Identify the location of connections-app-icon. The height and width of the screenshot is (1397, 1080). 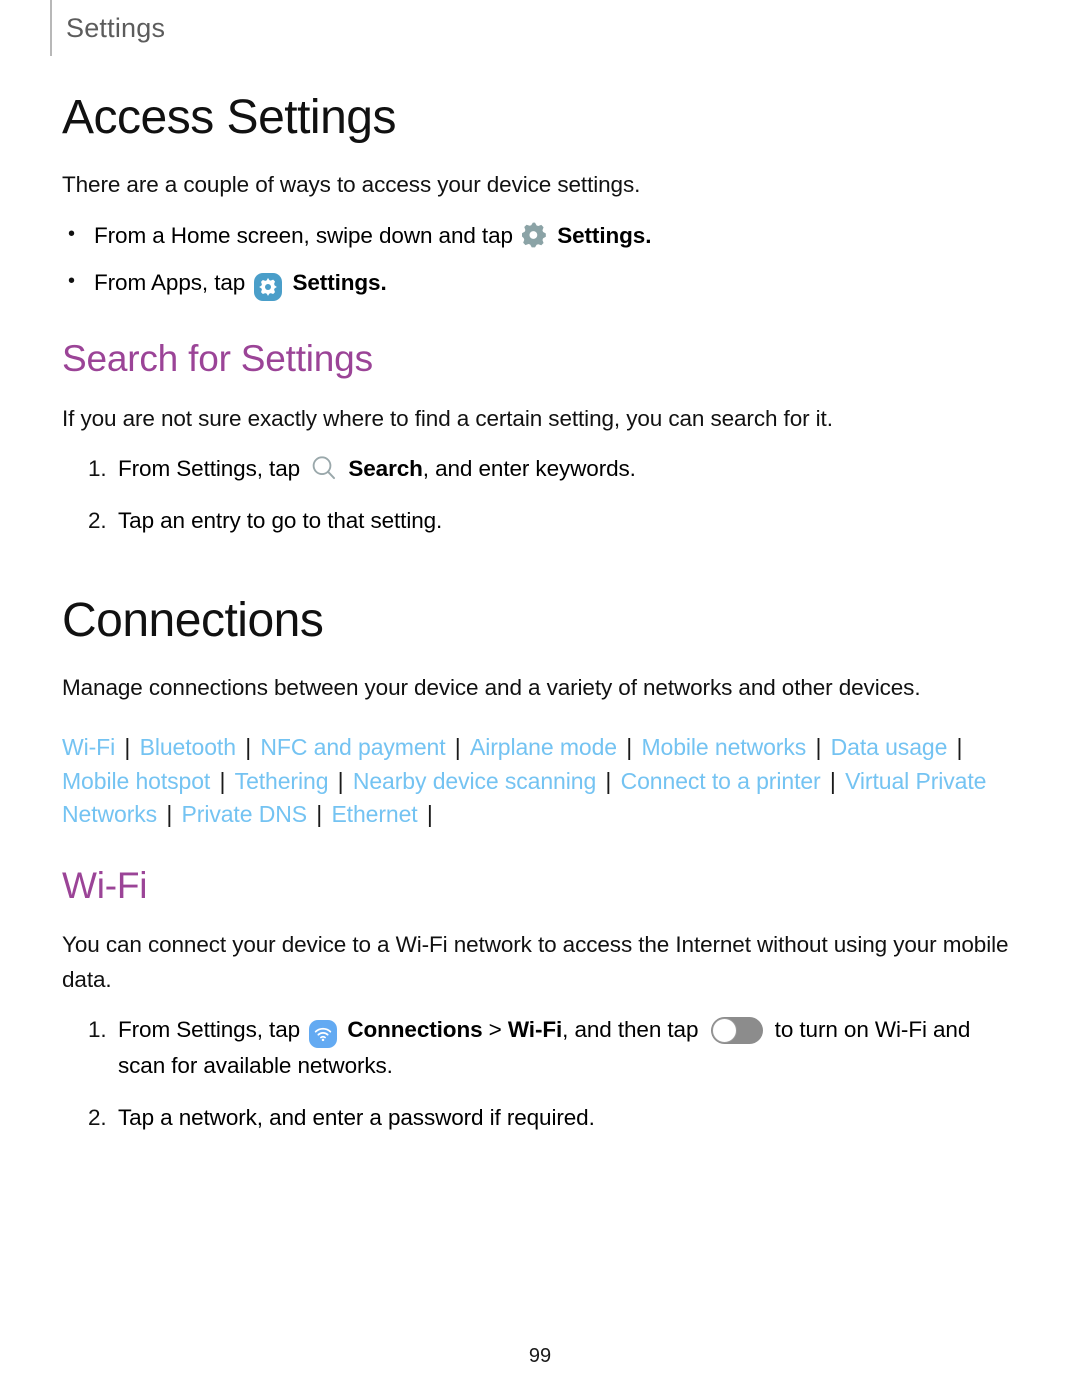
(323, 1033).